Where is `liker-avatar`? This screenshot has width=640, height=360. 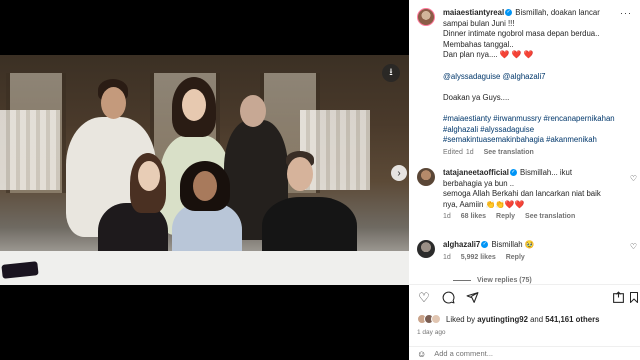
liker-avatar is located at coordinates (436, 319).